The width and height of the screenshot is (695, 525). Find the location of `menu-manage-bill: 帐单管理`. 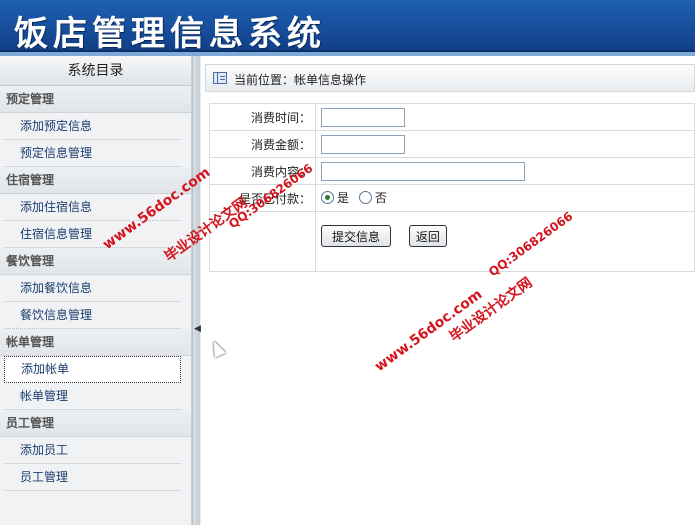

menu-manage-bill: 帐单管理 is located at coordinates (92, 396).